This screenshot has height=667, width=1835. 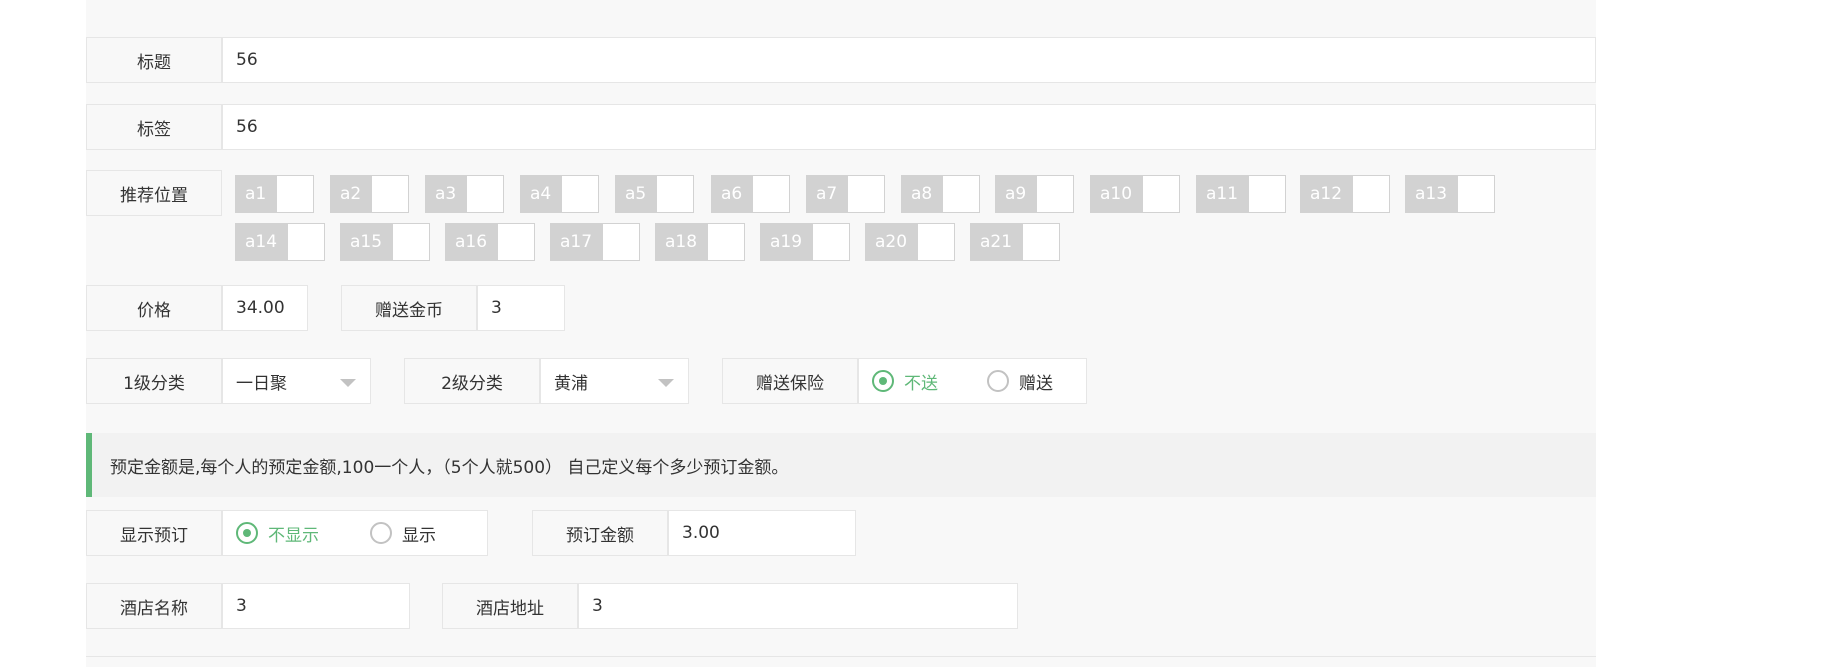 I want to click on price-input: 34.00, so click(x=265, y=308).